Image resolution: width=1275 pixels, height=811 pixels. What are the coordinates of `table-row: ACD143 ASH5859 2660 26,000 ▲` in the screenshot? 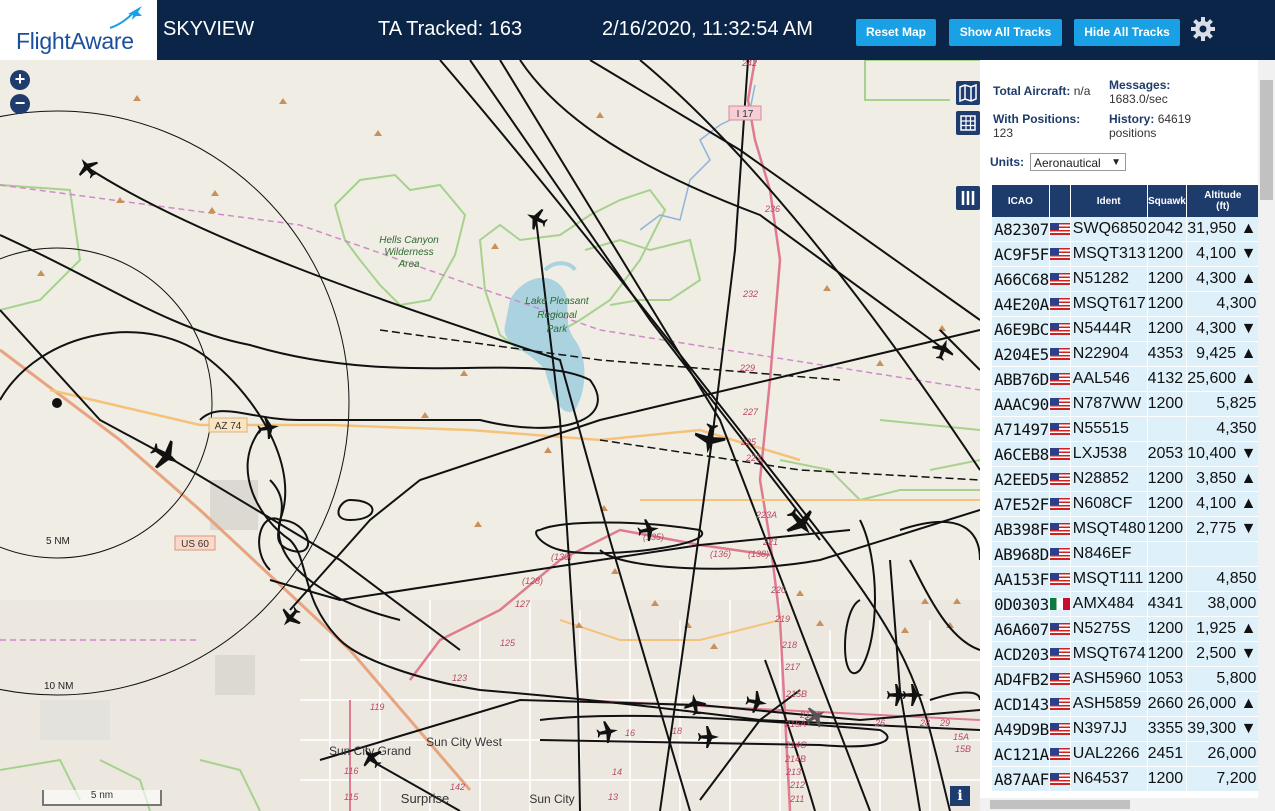 It's located at (1125, 704).